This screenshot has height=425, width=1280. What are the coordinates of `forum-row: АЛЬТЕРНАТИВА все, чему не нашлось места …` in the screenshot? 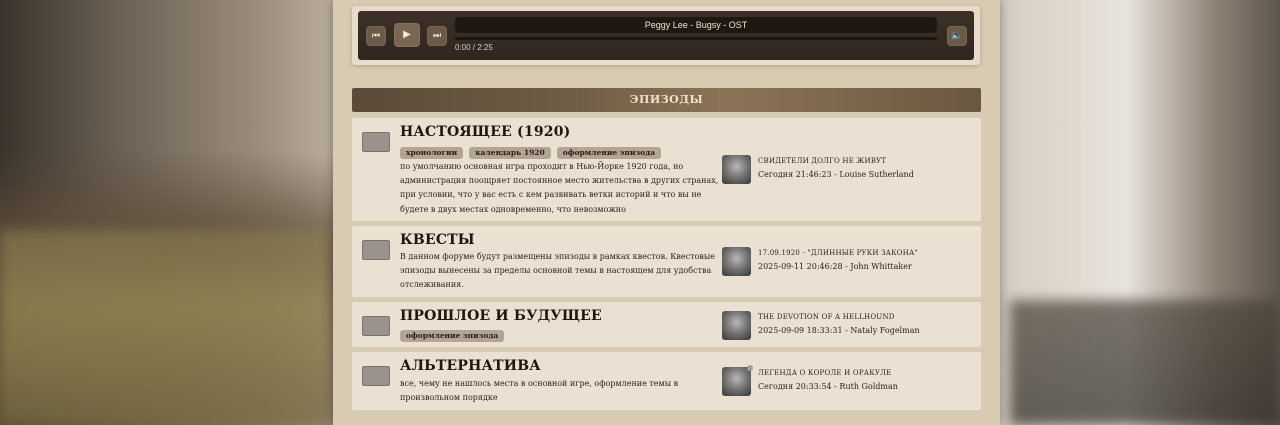 It's located at (666, 381).